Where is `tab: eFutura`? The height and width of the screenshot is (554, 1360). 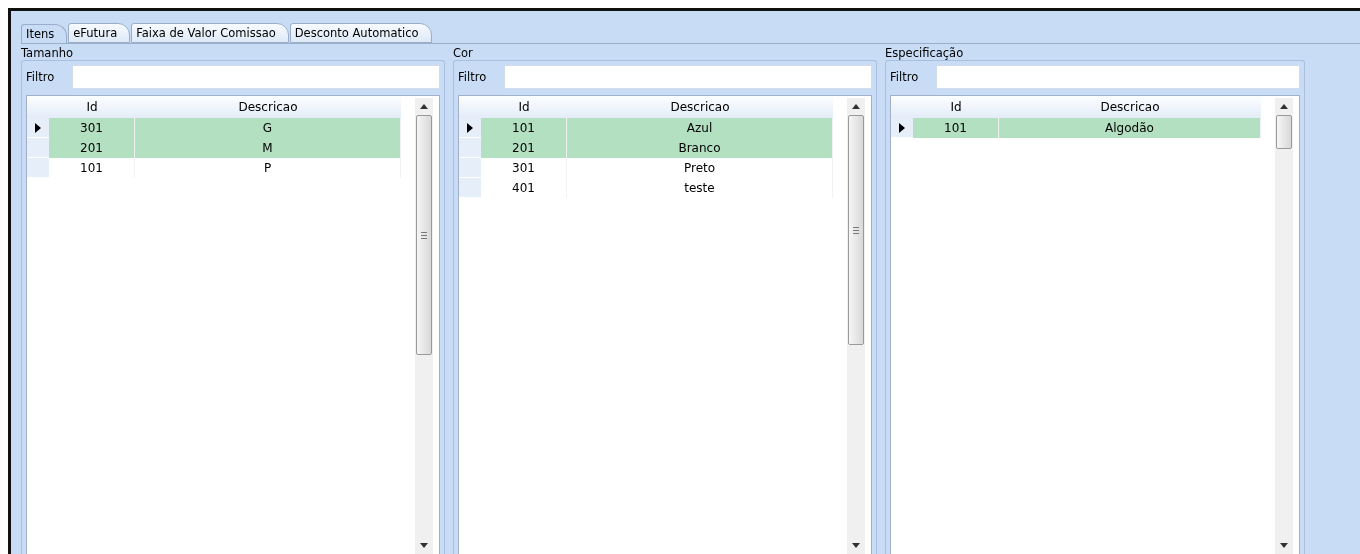
tab: eFutura is located at coordinates (99, 33).